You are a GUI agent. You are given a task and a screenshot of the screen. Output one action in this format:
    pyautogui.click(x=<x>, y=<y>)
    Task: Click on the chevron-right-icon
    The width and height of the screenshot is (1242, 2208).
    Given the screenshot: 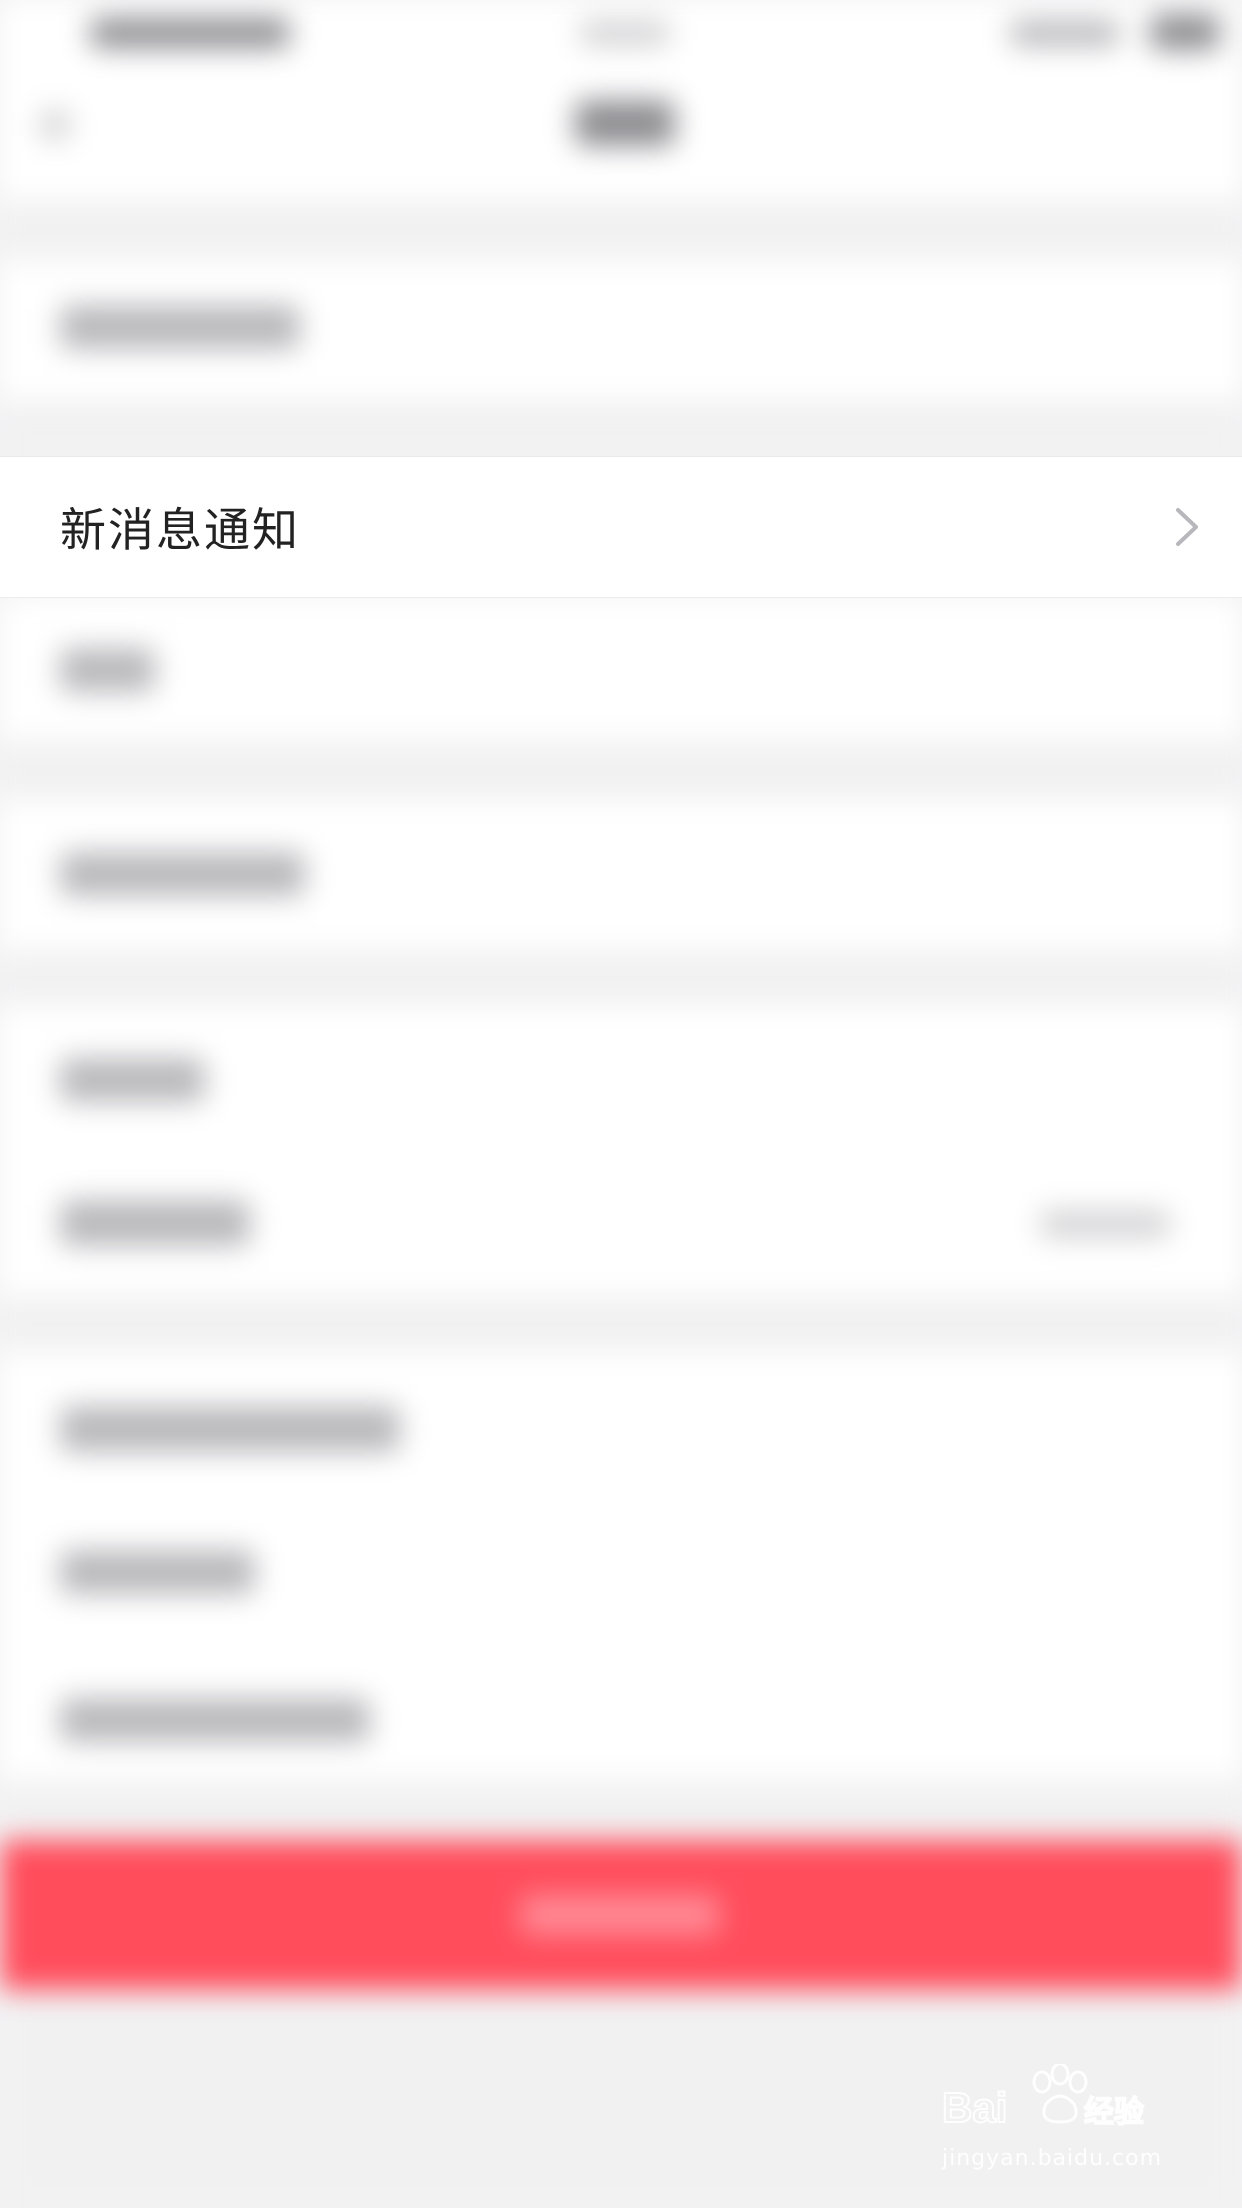 What is the action you would take?
    pyautogui.click(x=1187, y=527)
    